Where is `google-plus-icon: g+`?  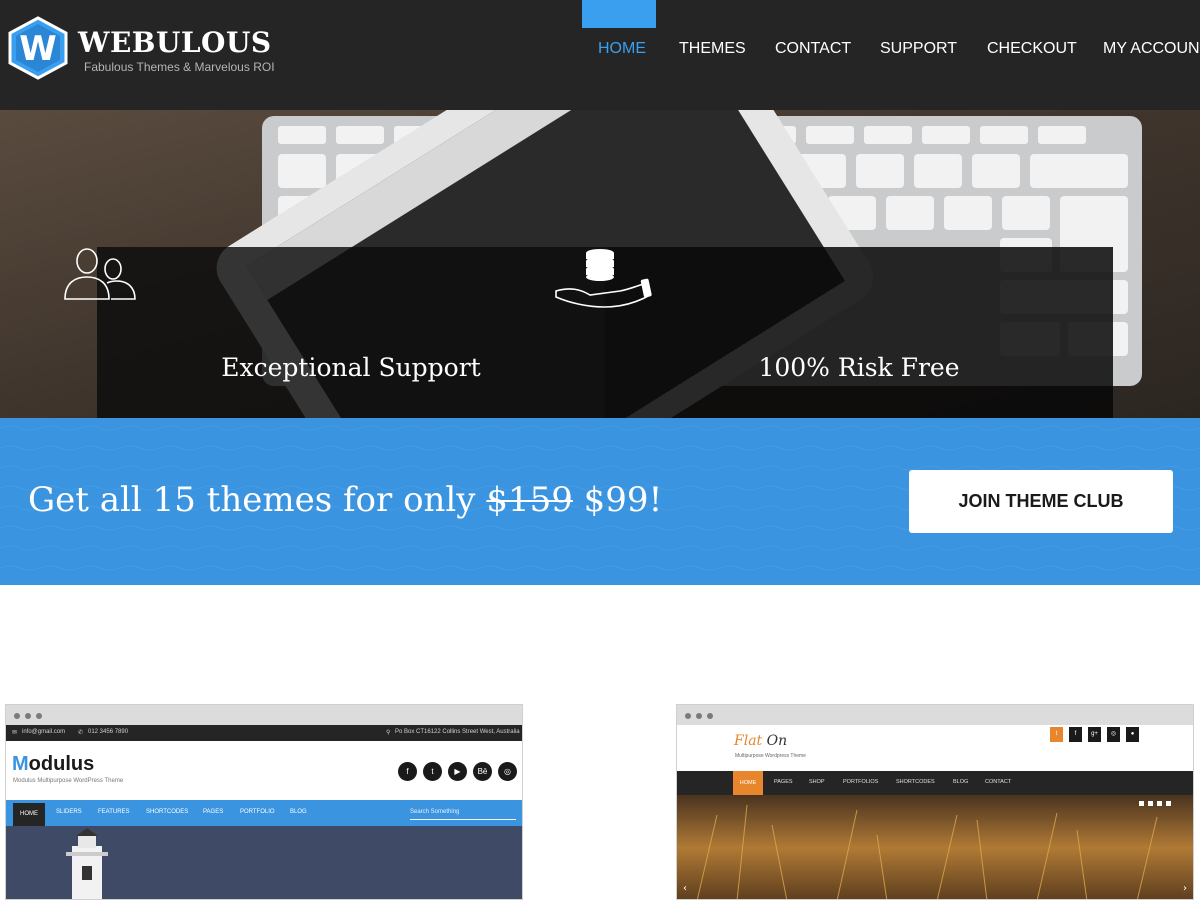
google-plus-icon: g+ is located at coordinates (1094, 734).